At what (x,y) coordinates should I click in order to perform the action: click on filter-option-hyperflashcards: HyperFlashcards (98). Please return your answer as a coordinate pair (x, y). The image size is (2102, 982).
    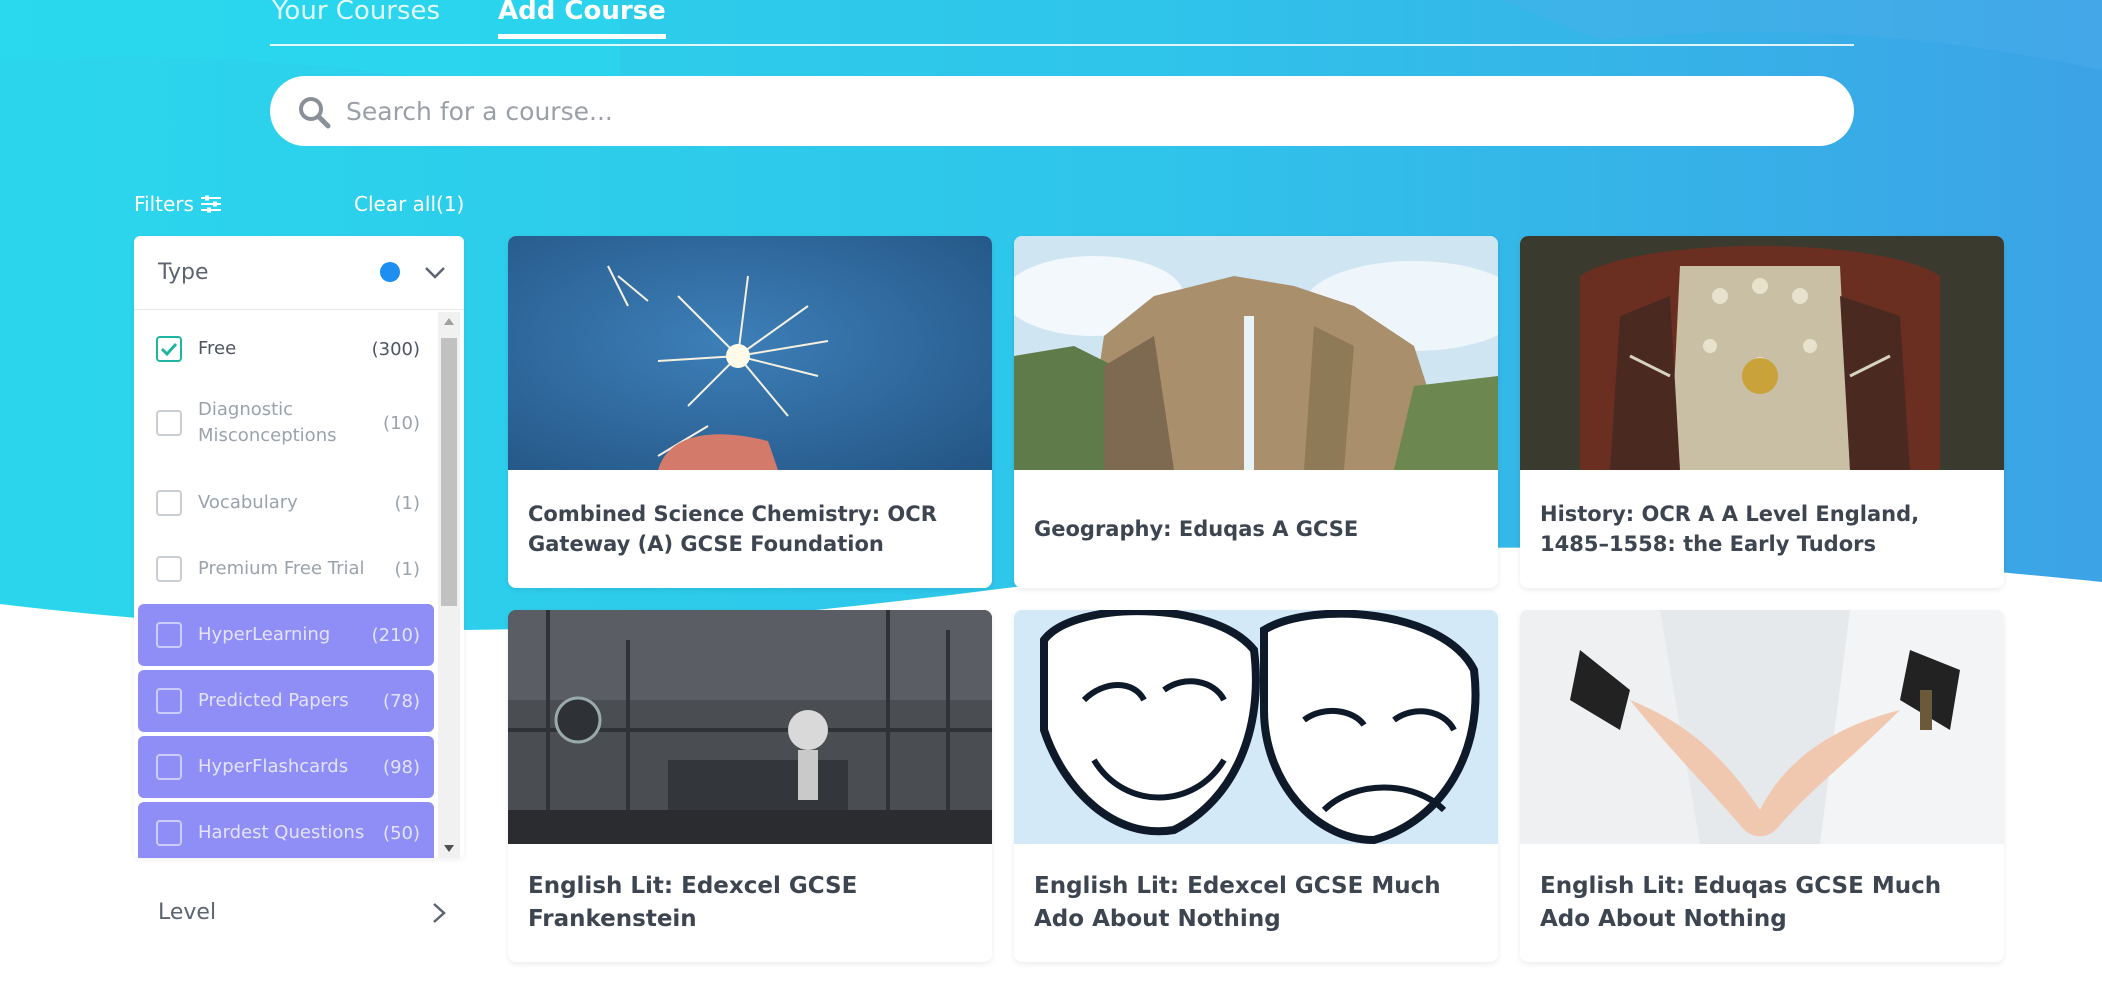
    Looking at the image, I should click on (286, 767).